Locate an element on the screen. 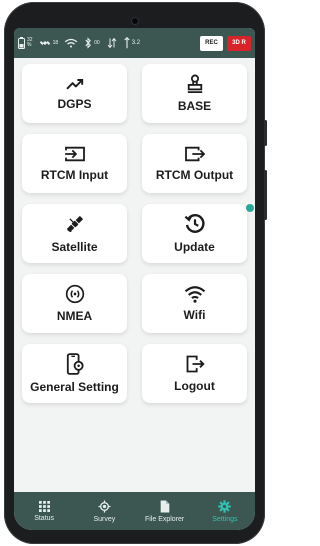 The height and width of the screenshot is (546, 320). trend-up-icon is located at coordinates (75, 84).